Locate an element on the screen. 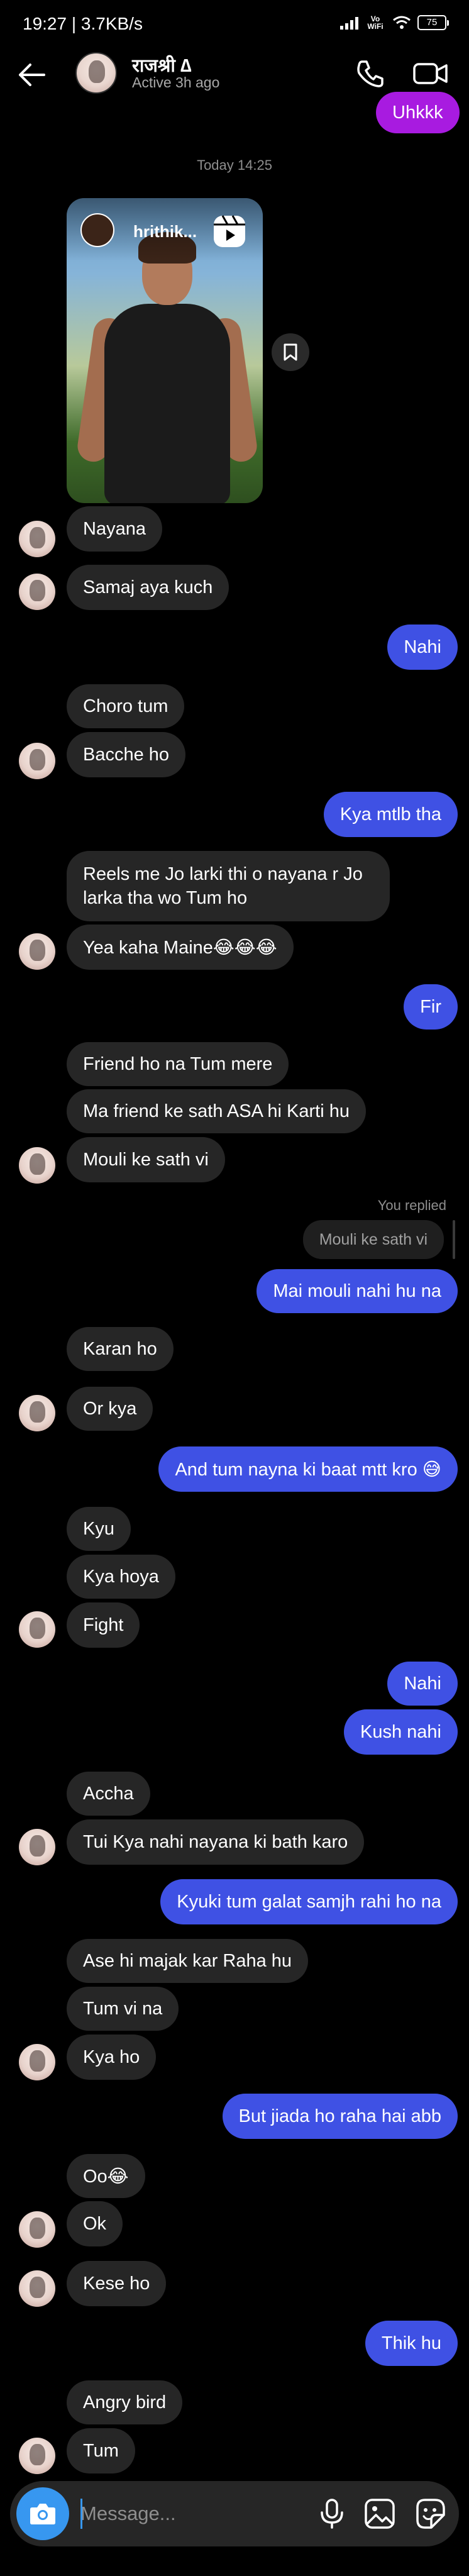  message-text: Thik hu is located at coordinates (411, 2343).